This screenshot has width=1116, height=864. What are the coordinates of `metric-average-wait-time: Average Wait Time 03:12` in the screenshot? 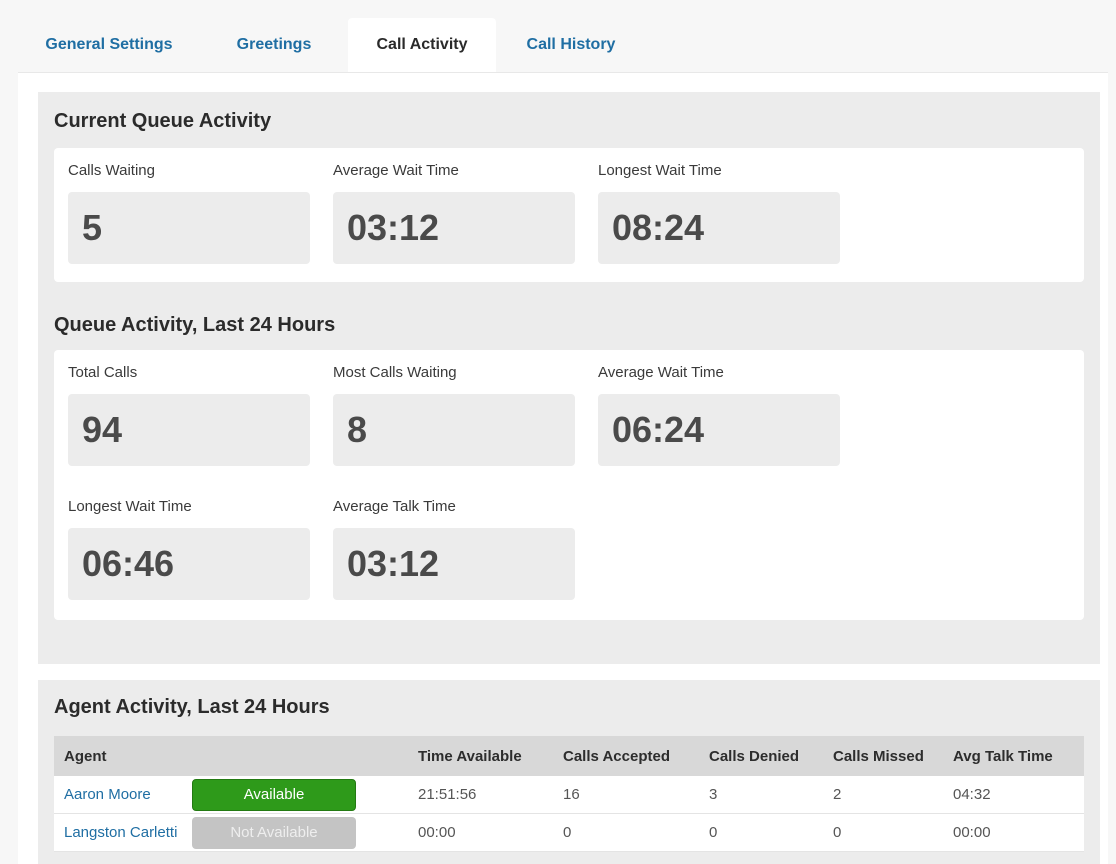 It's located at (454, 213).